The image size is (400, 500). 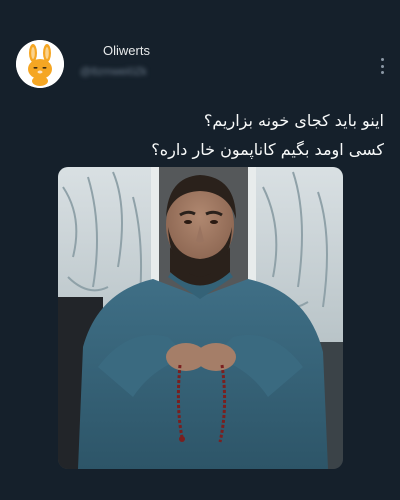 I want to click on tweet-text-line-1: اینو باید کجای خونه بزاریم؟, so click(x=293, y=120).